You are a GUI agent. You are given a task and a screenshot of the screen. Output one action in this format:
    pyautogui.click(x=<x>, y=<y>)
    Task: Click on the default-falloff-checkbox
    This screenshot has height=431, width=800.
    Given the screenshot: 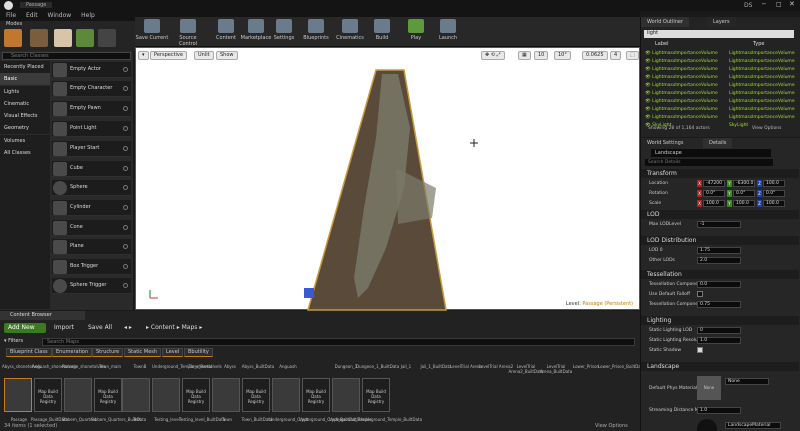 What is the action you would take?
    pyautogui.click(x=700, y=294)
    